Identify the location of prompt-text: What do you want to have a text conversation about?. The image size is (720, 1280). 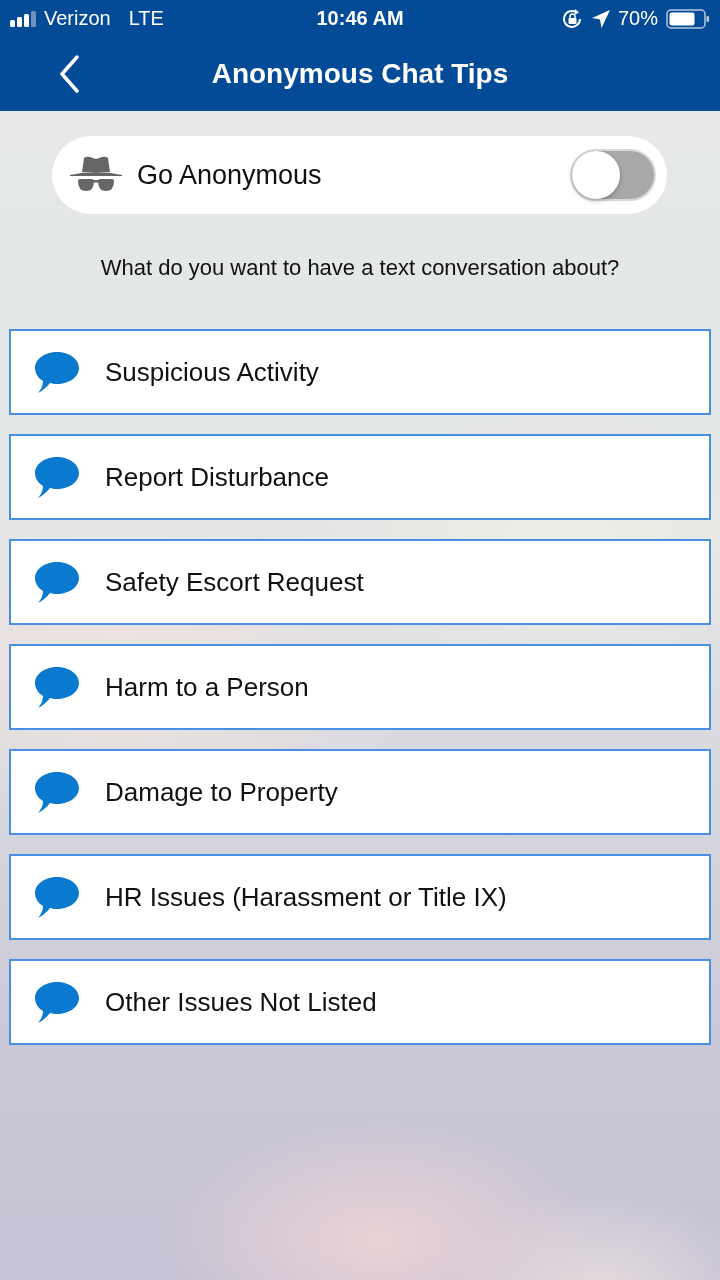
(360, 268).